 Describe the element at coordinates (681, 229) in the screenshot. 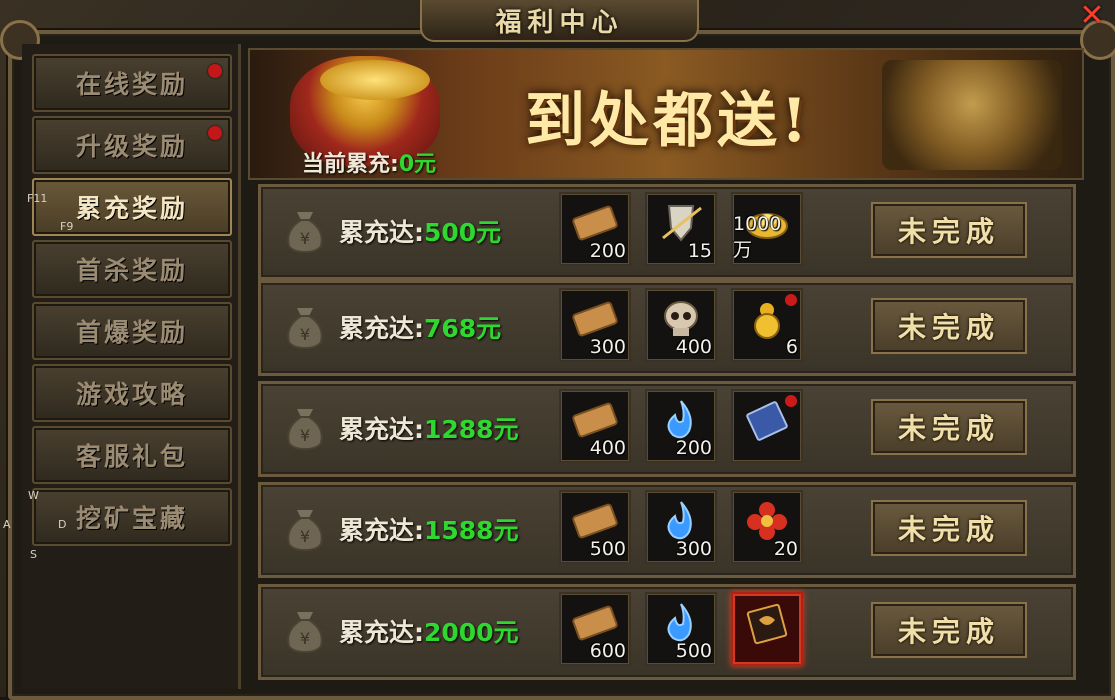

I see `reward-item-slot: 15` at that location.